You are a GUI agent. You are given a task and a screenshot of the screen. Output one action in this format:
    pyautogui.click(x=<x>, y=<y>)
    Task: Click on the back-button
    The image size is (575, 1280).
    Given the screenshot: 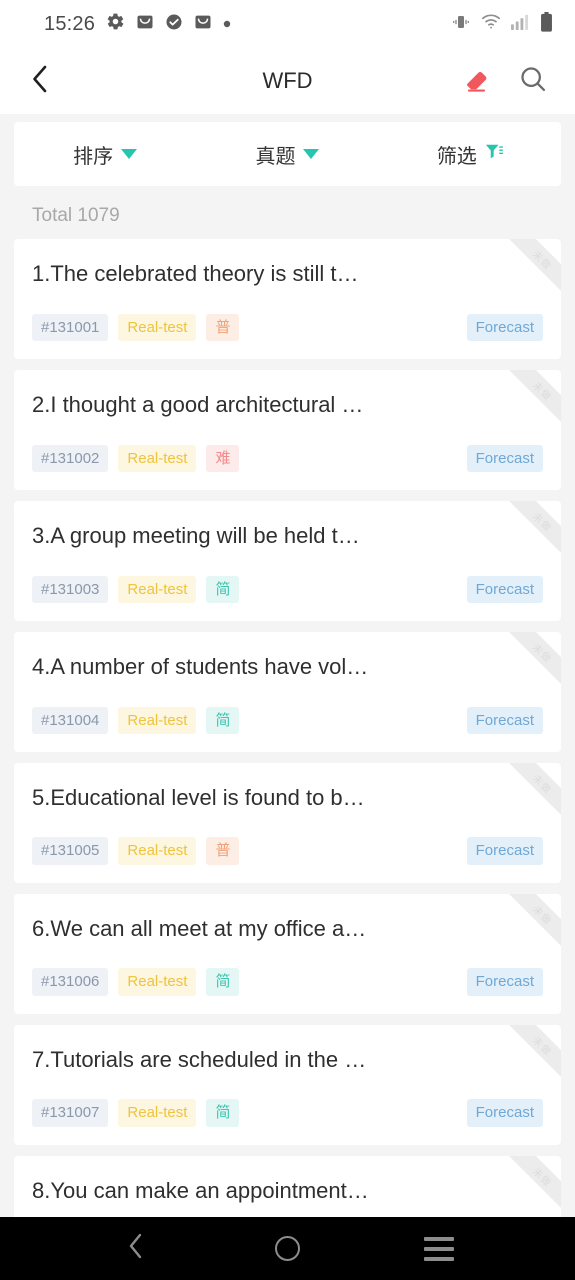 What is the action you would take?
    pyautogui.click(x=40, y=81)
    